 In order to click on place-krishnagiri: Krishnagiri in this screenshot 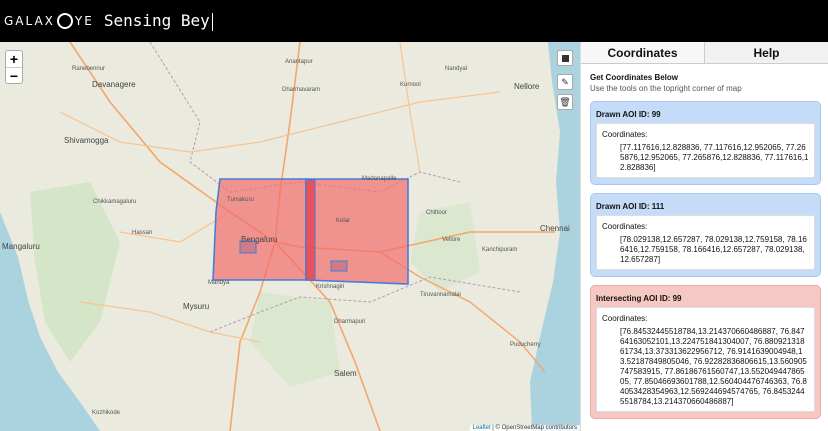, I will do `click(330, 287)`.